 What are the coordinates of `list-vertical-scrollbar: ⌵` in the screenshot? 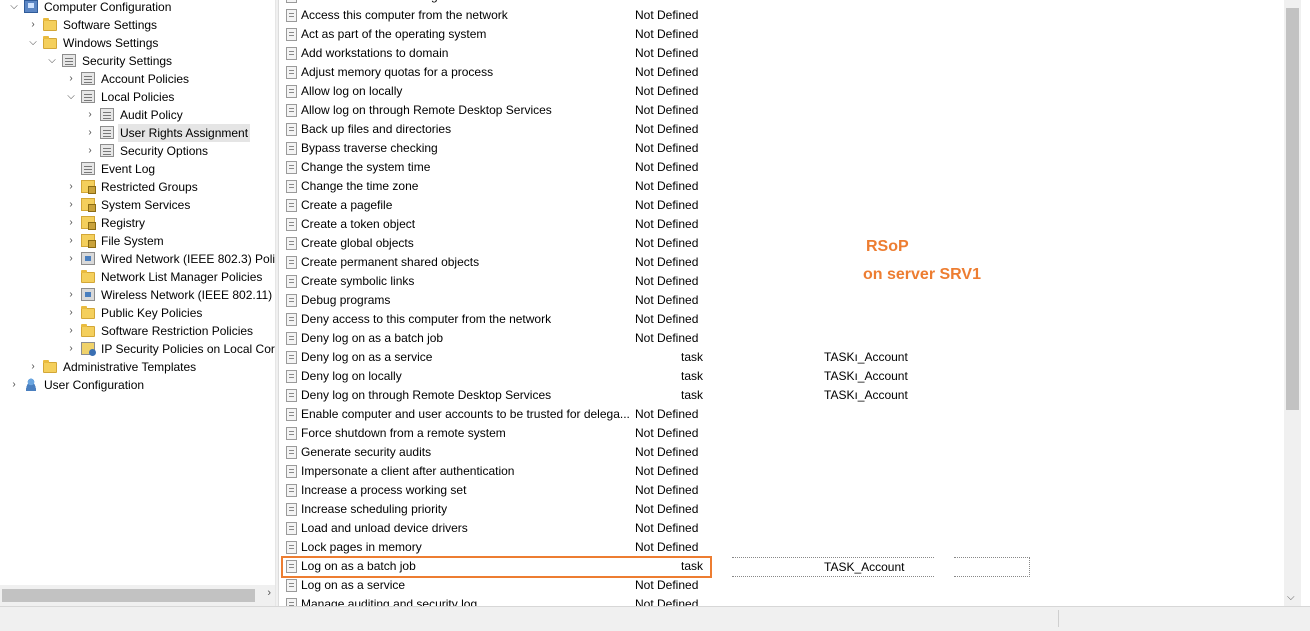 It's located at (1292, 303).